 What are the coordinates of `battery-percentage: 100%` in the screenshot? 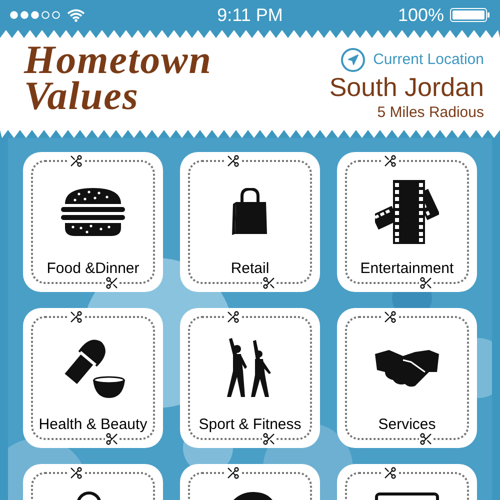 It's located at (421, 15).